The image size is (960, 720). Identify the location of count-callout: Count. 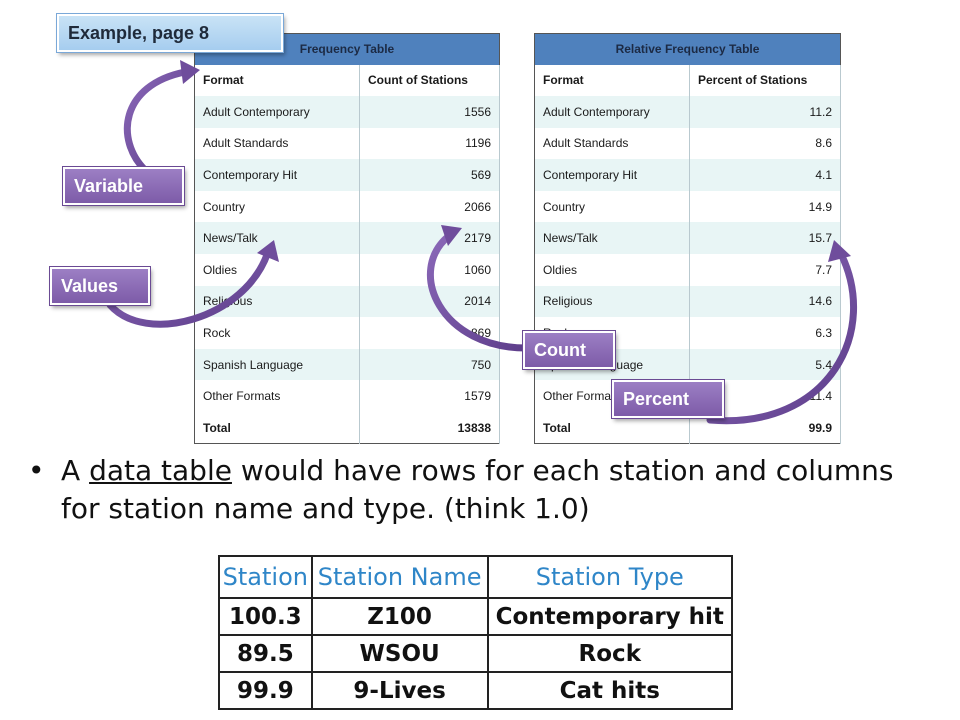
(569, 350).